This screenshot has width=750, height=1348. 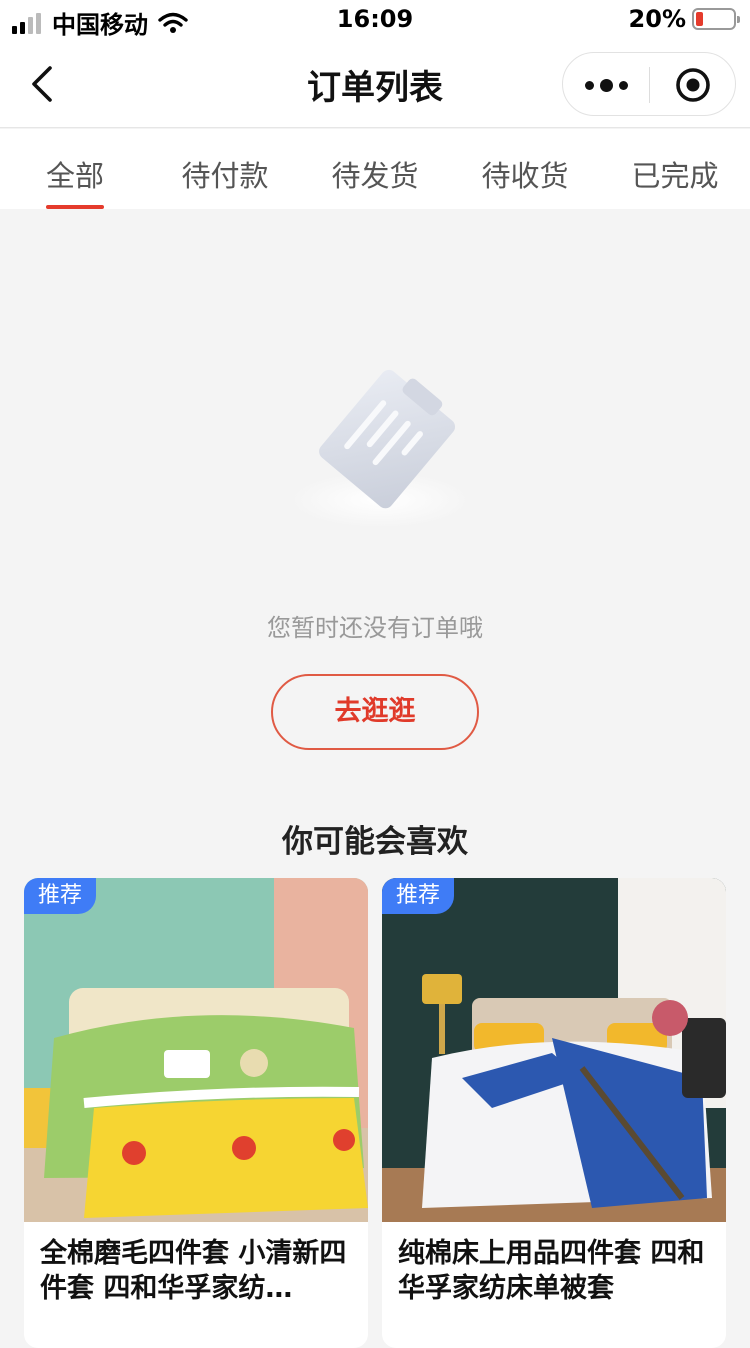 I want to click on mini-program-capsule, so click(x=649, y=84).